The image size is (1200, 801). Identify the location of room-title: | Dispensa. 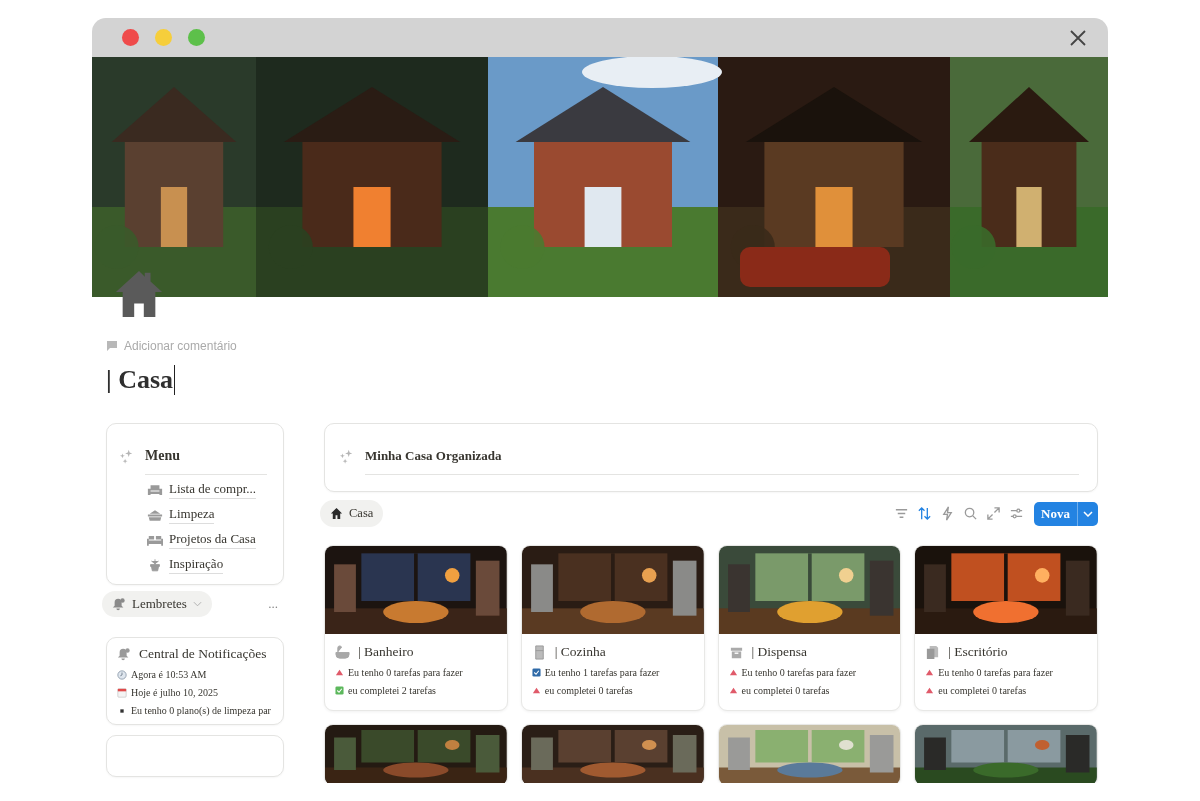
(779, 652).